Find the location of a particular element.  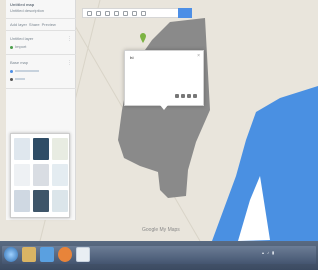

basemap-thumb-terrain is located at coordinates (60, 149).